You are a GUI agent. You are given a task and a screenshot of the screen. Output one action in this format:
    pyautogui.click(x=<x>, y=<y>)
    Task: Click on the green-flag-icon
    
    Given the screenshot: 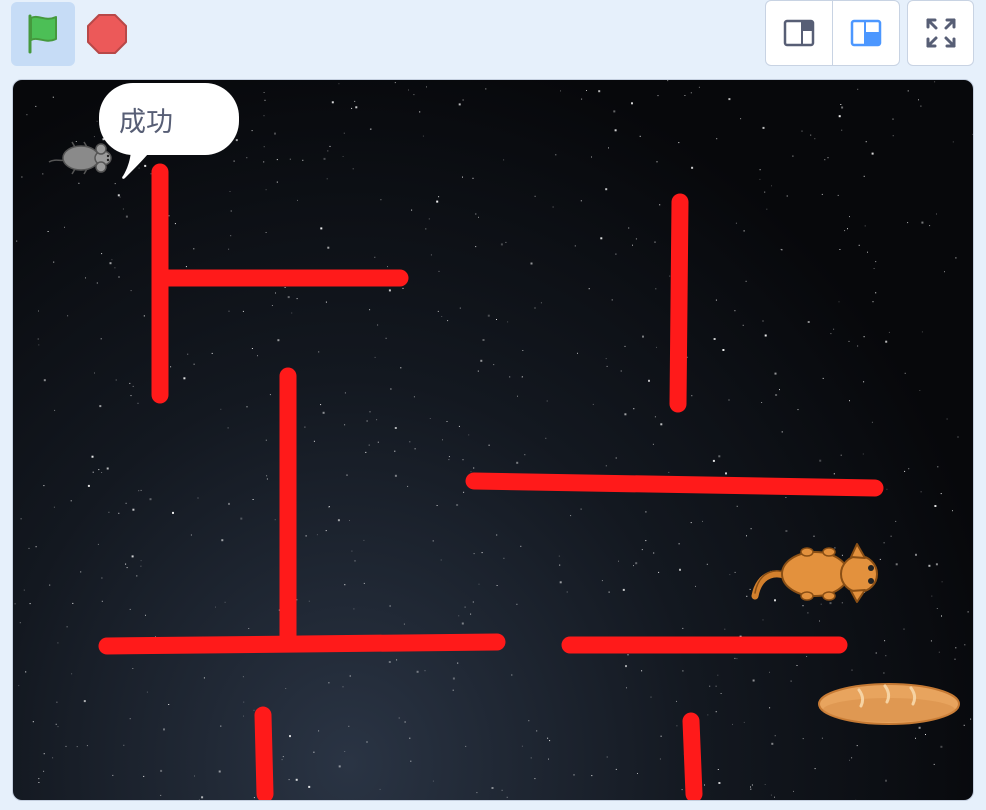 What is the action you would take?
    pyautogui.click(x=42, y=34)
    